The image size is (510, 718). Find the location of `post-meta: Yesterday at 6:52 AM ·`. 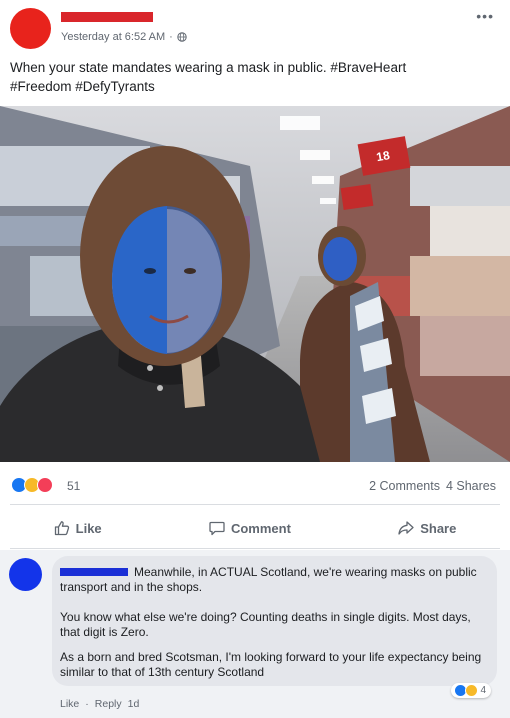

post-meta: Yesterday at 6:52 AM · is located at coordinates (124, 37).